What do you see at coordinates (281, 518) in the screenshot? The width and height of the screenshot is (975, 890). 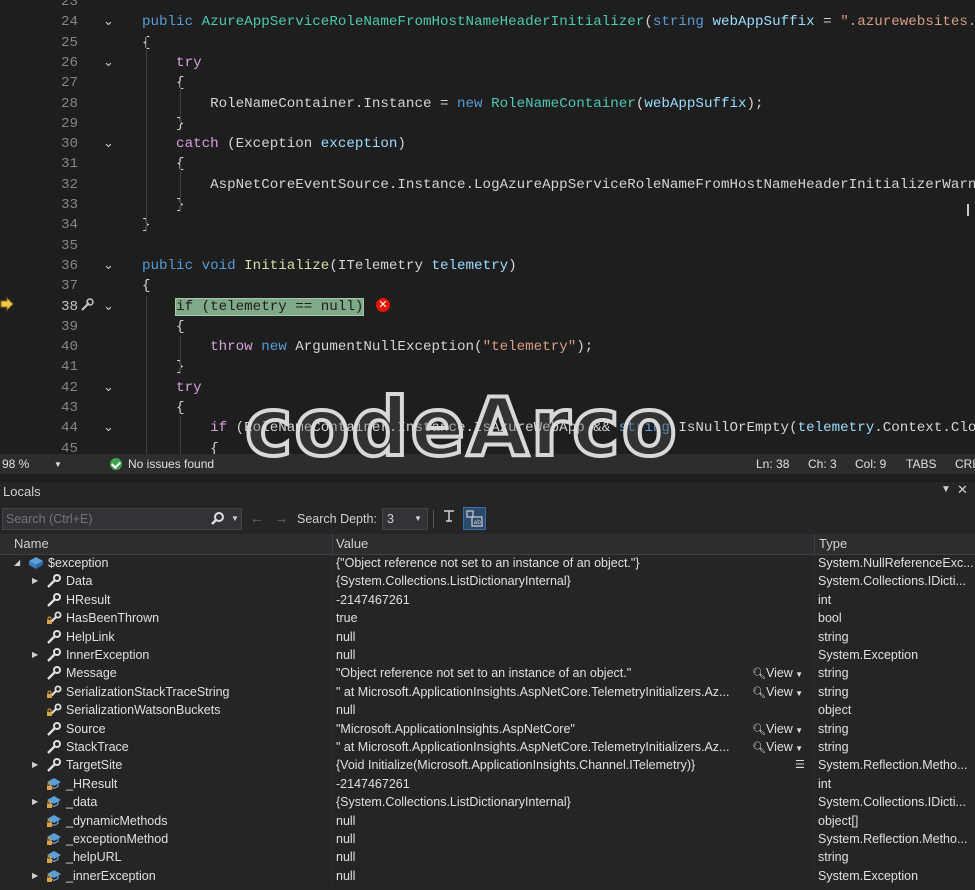 I see `search-next-icon: →` at bounding box center [281, 518].